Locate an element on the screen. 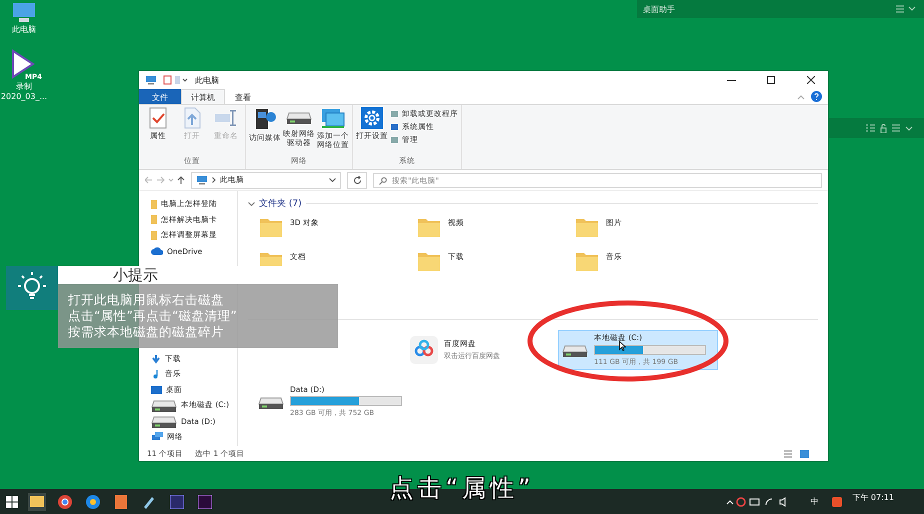 The height and width of the screenshot is (514, 924). start-icon is located at coordinates (12, 502).